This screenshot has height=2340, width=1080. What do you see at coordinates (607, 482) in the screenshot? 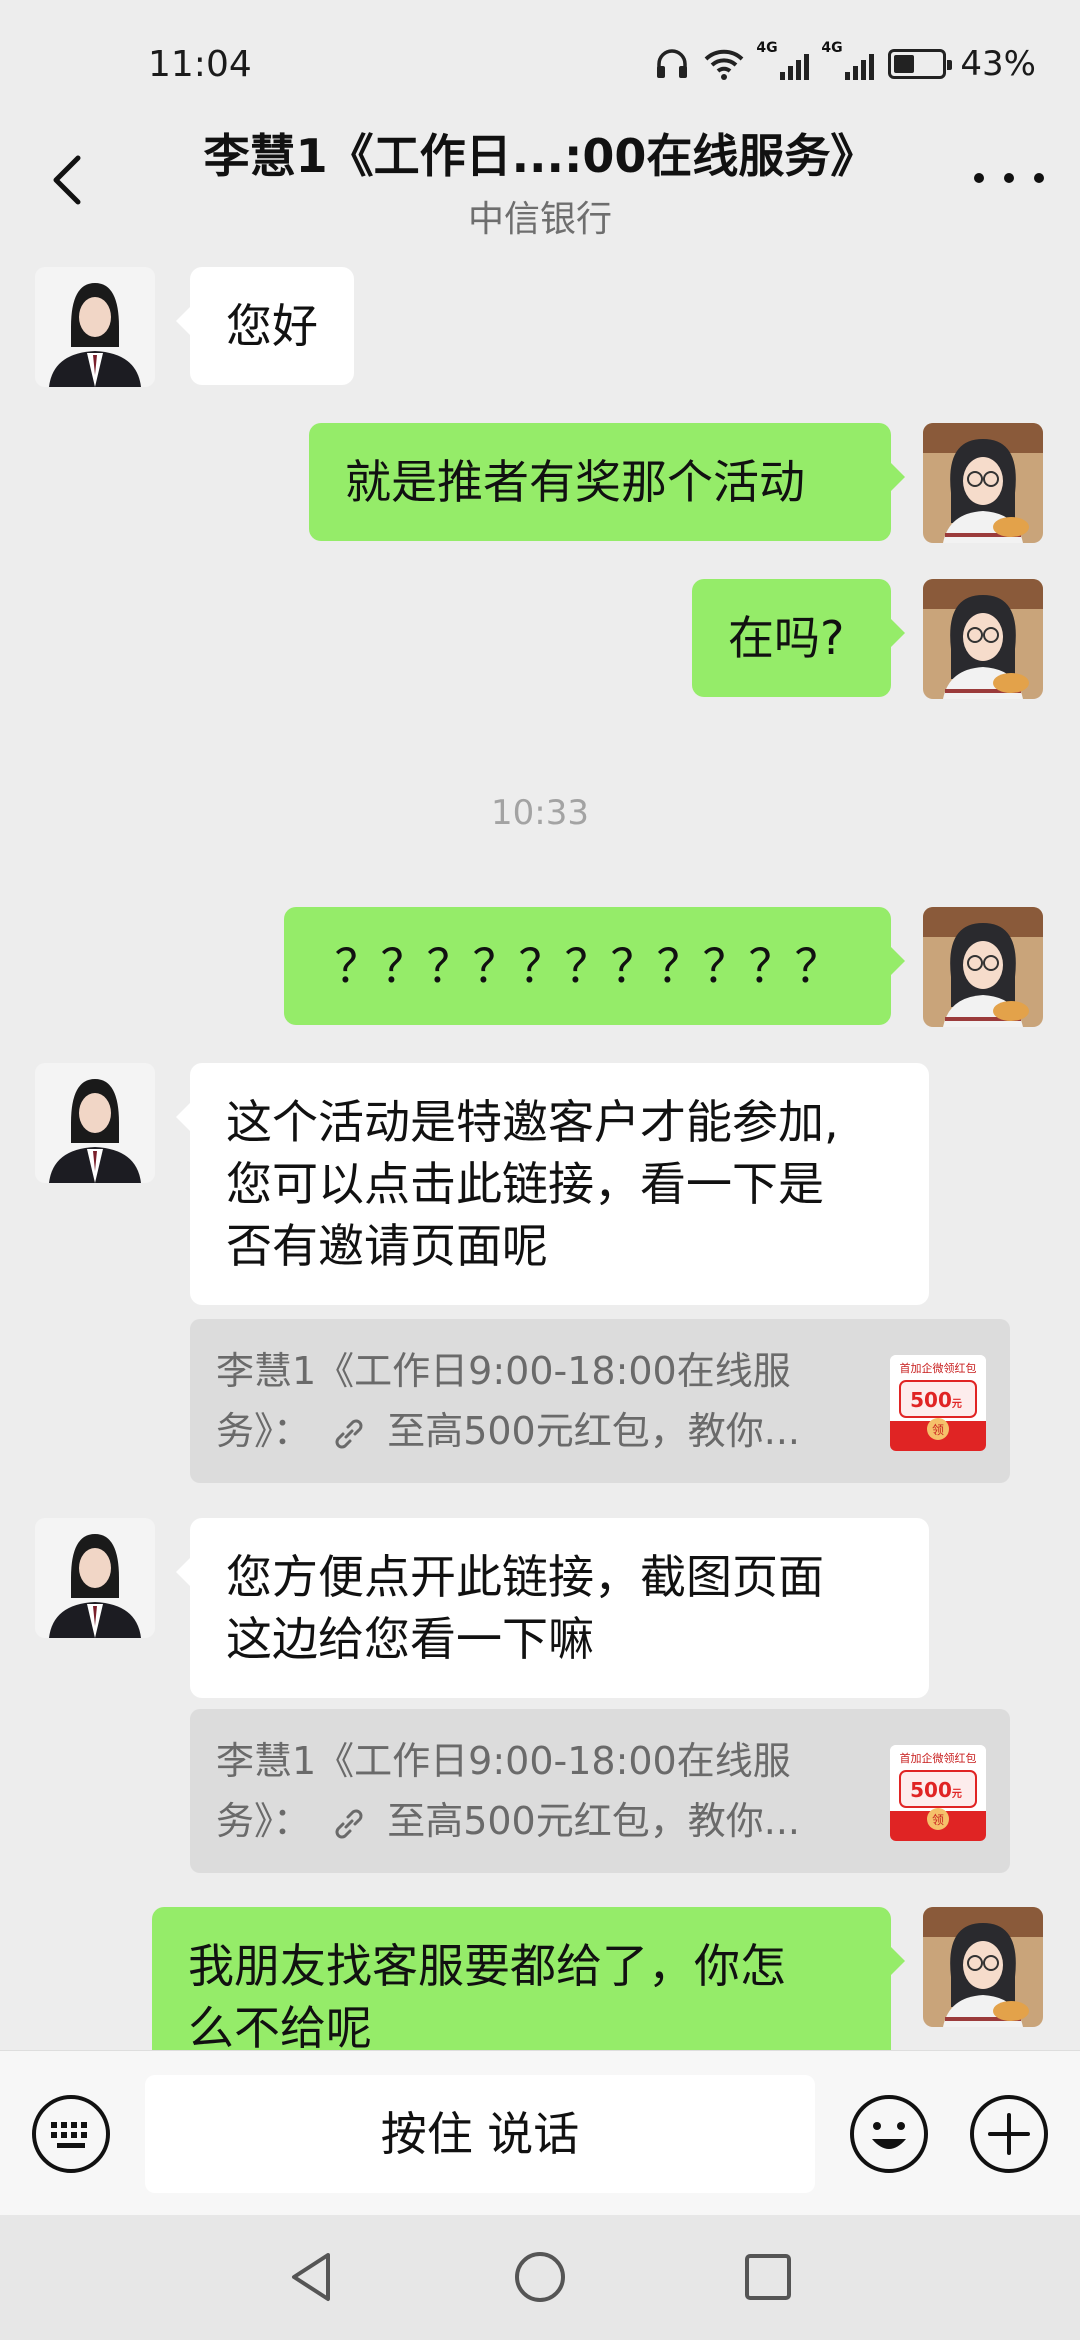
I see `outgoing-message: 就是推者有奖那个活动` at bounding box center [607, 482].